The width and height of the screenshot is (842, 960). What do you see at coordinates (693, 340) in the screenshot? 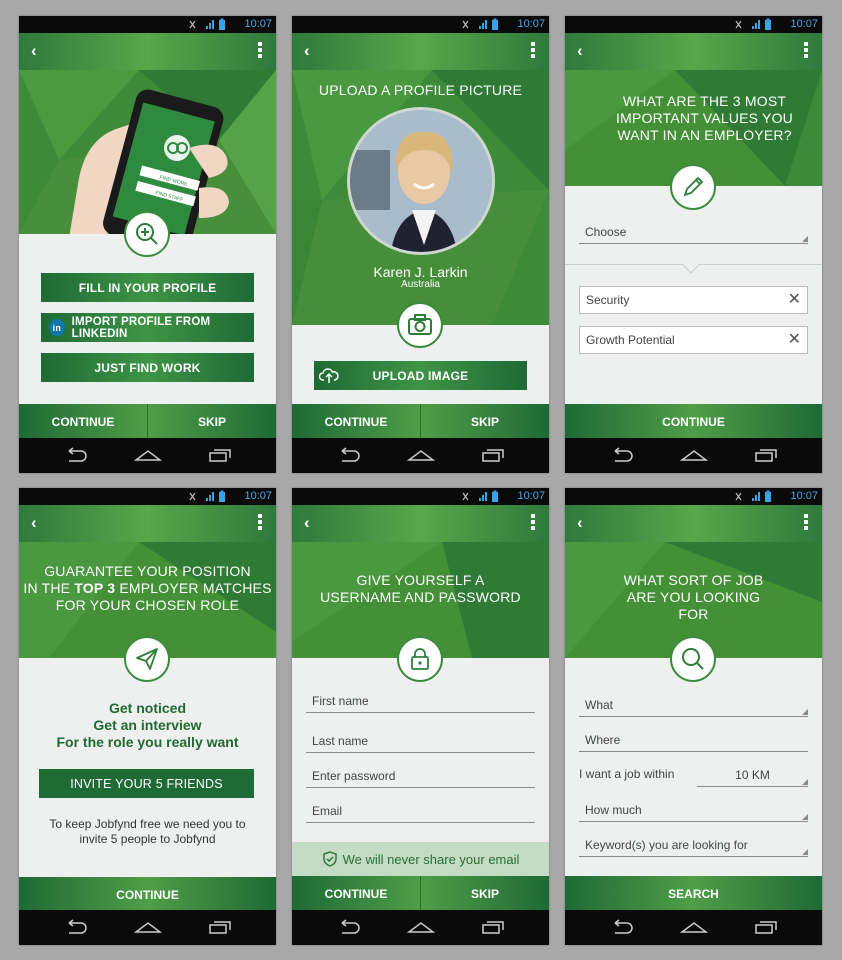
I see `value-tag-growth: Growth Potential ✕` at bounding box center [693, 340].